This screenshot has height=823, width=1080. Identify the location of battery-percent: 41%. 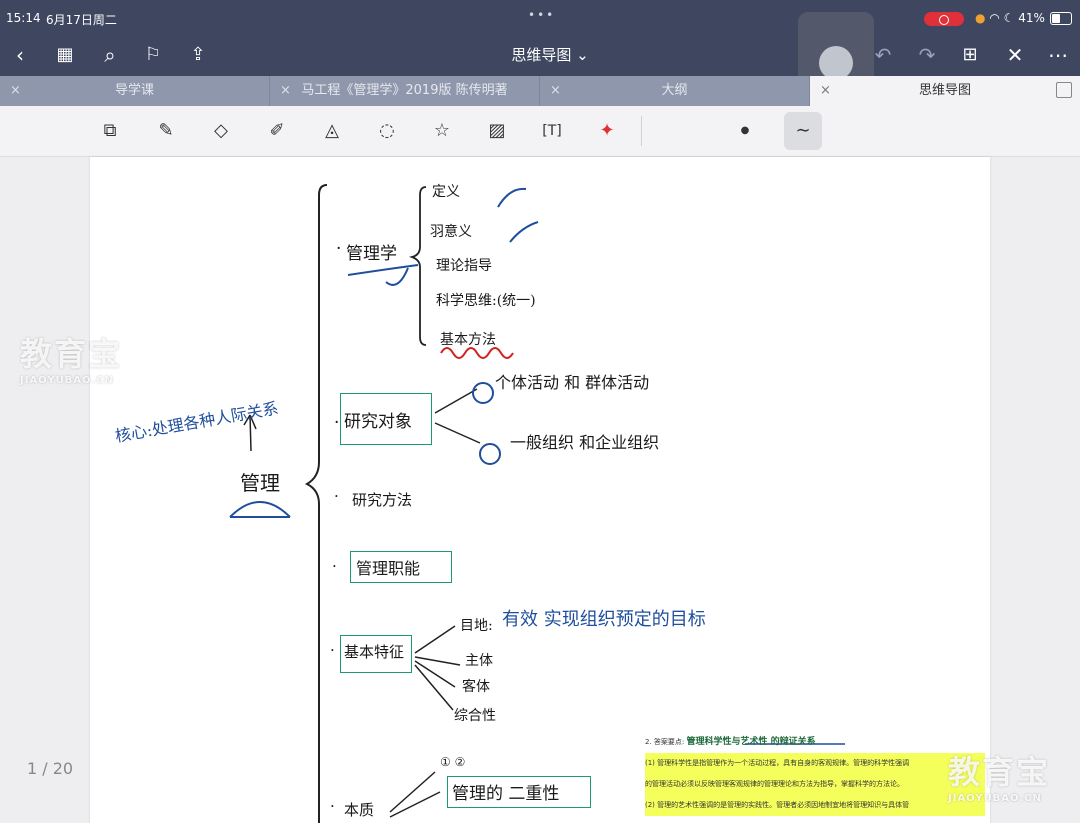
(1031, 18).